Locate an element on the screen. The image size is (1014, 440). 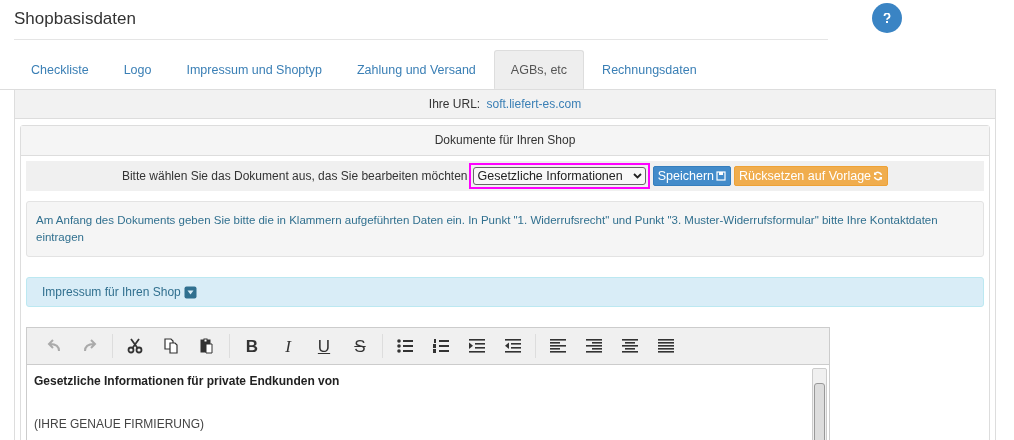
tab: Zahlung und Versand is located at coordinates (416, 69).